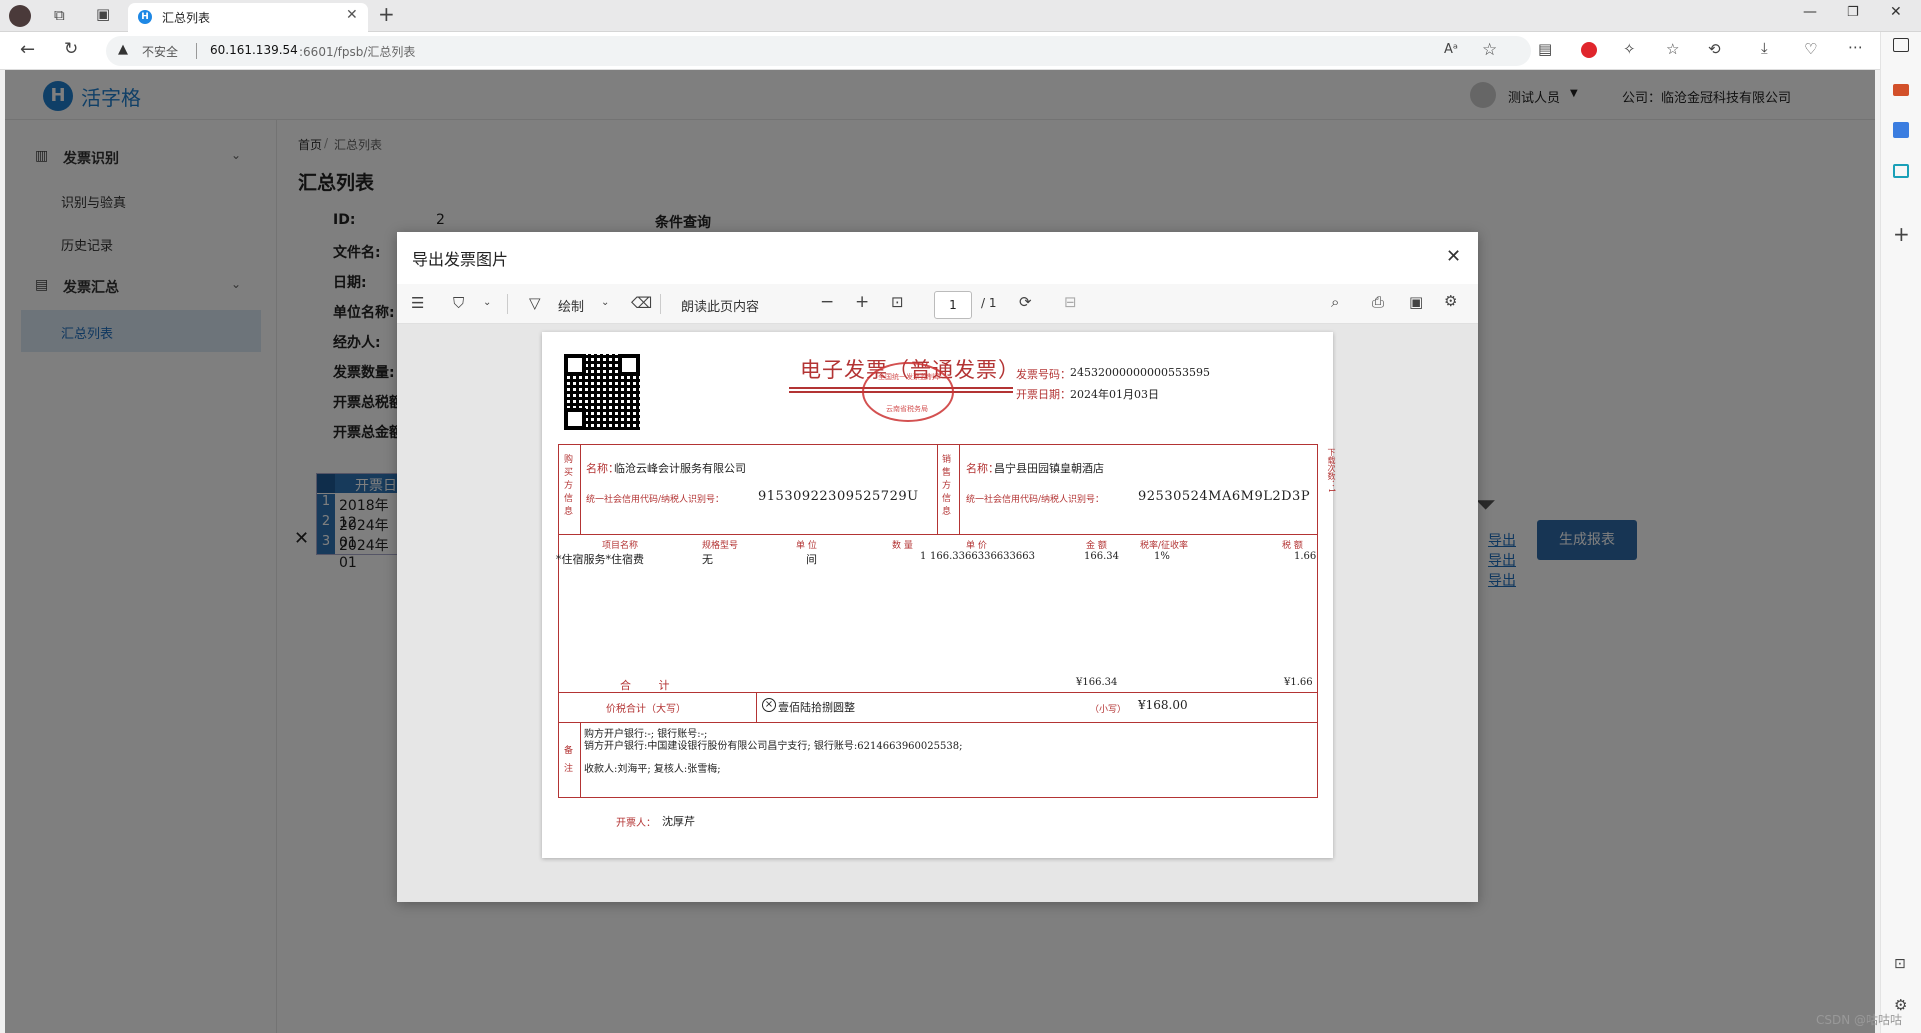  I want to click on total-tax: ¥1.66, so click(1298, 682).